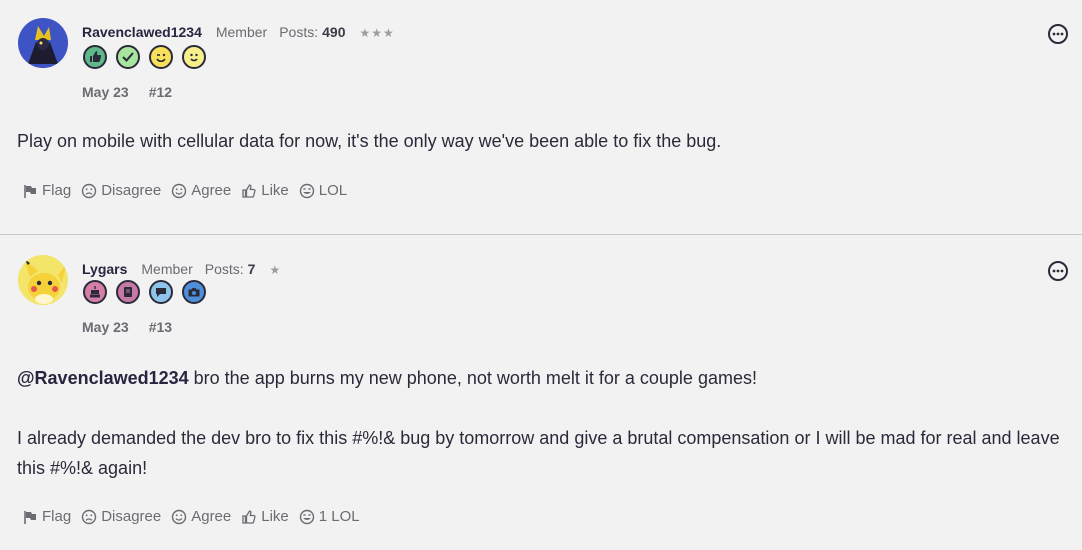 The width and height of the screenshot is (1082, 550). I want to click on post-meta: May 23 #13, so click(127, 327).